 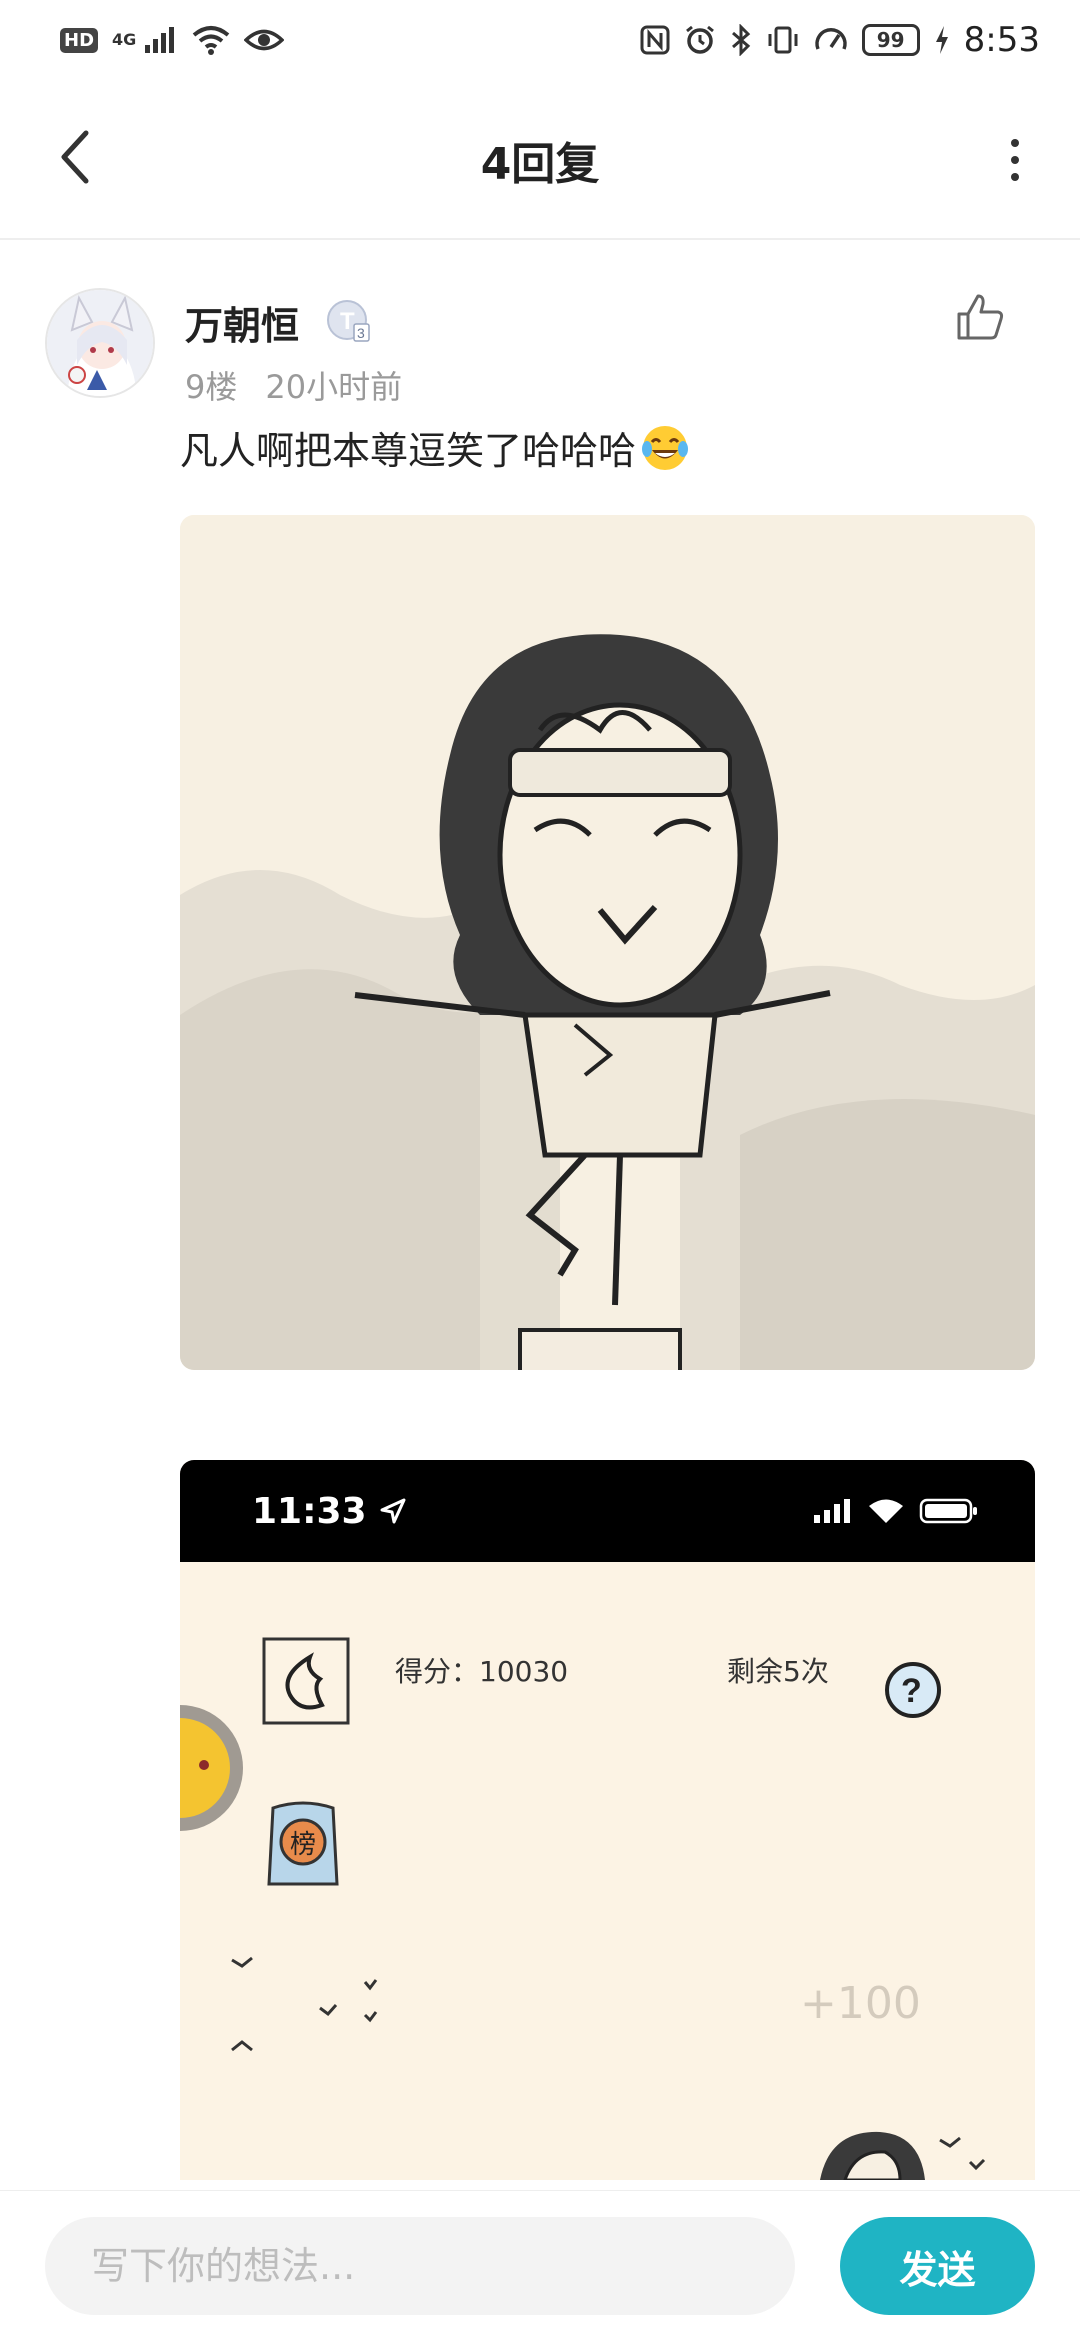 I want to click on game-remaining: 剩余5次, so click(x=778, y=1671).